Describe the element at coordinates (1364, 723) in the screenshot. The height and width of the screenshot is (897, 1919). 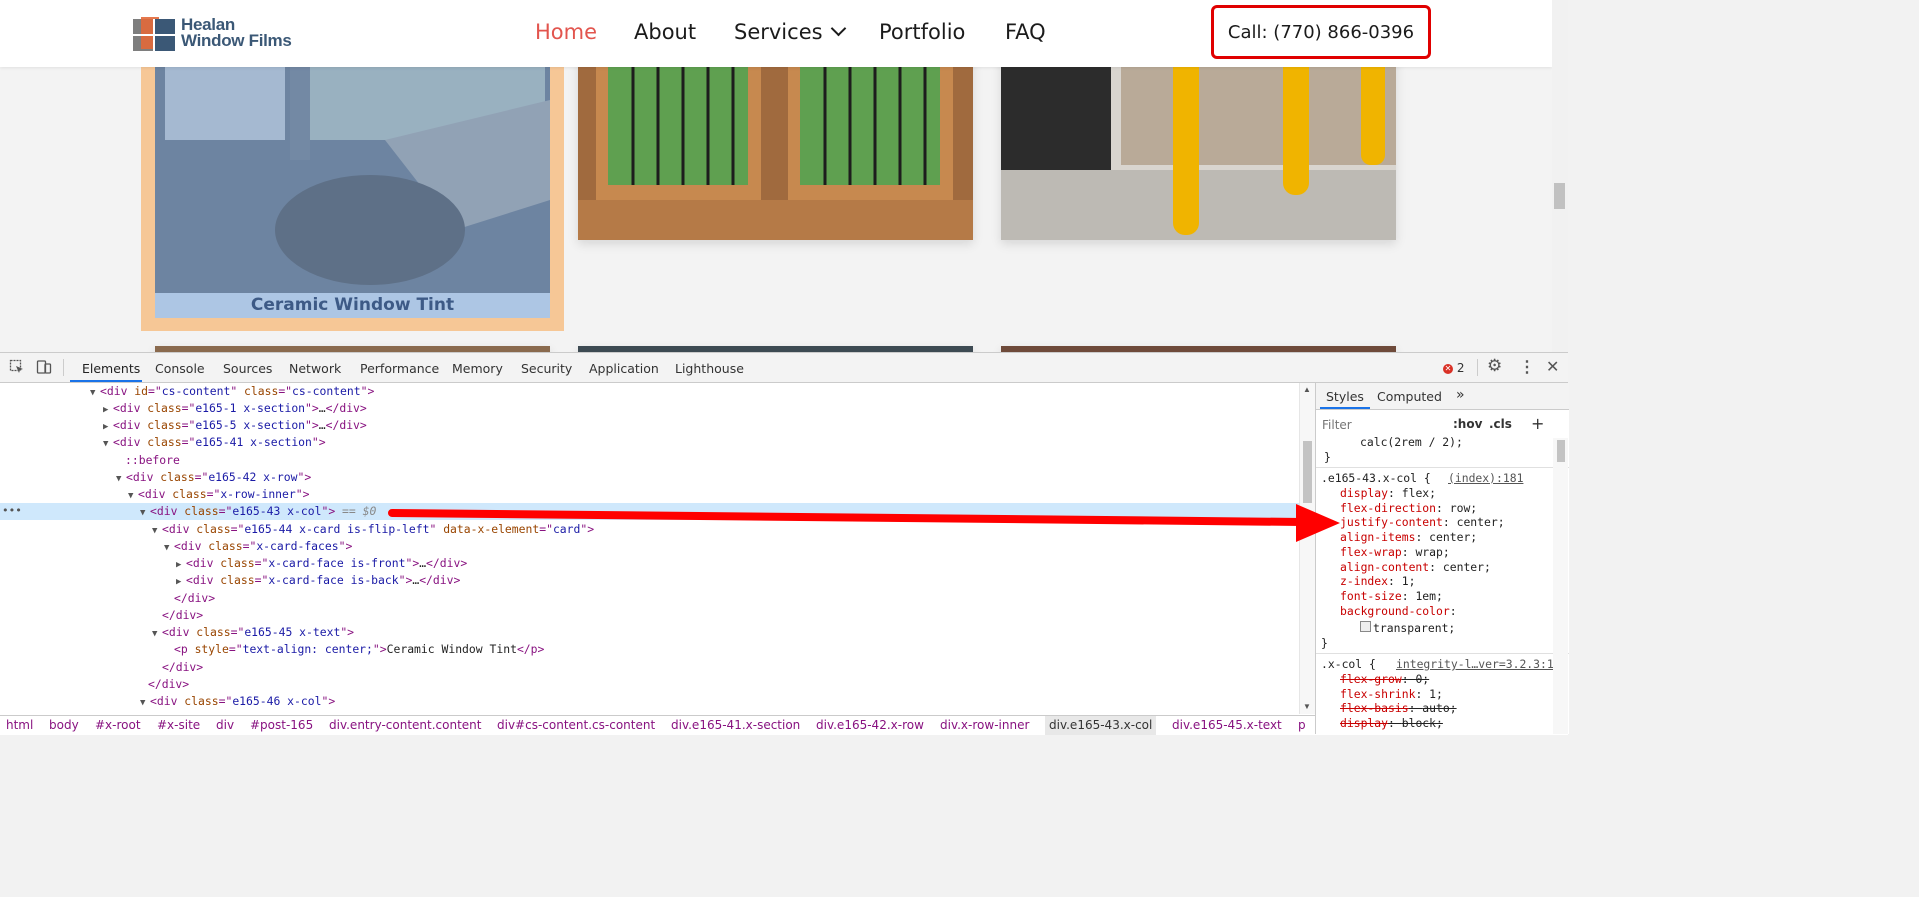
I see `css-property-name: display` at that location.